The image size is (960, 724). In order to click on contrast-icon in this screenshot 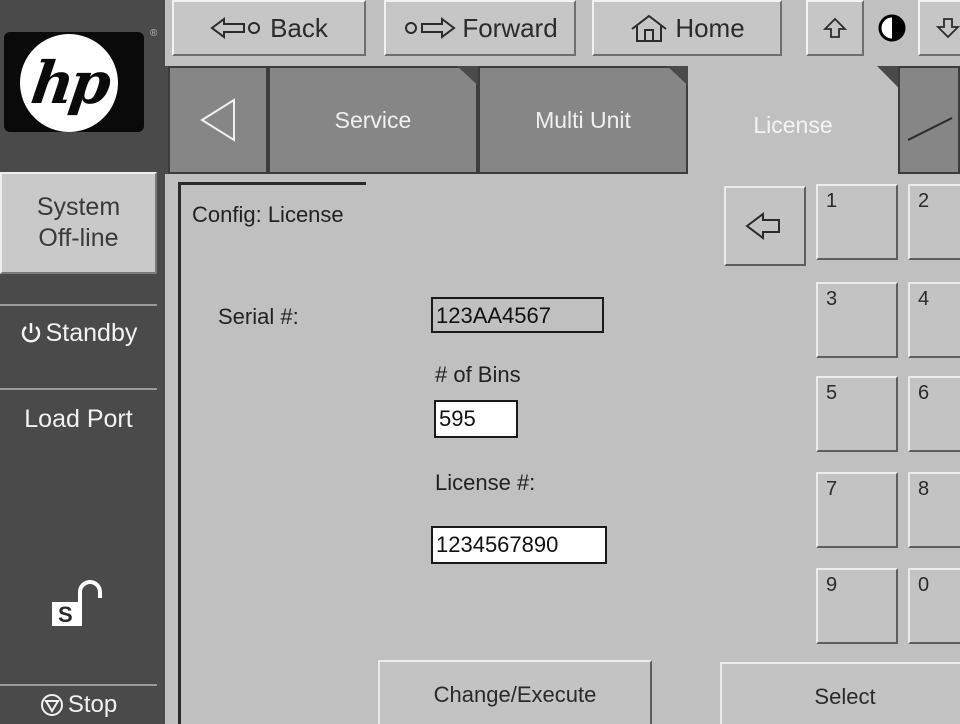, I will do `click(892, 28)`.